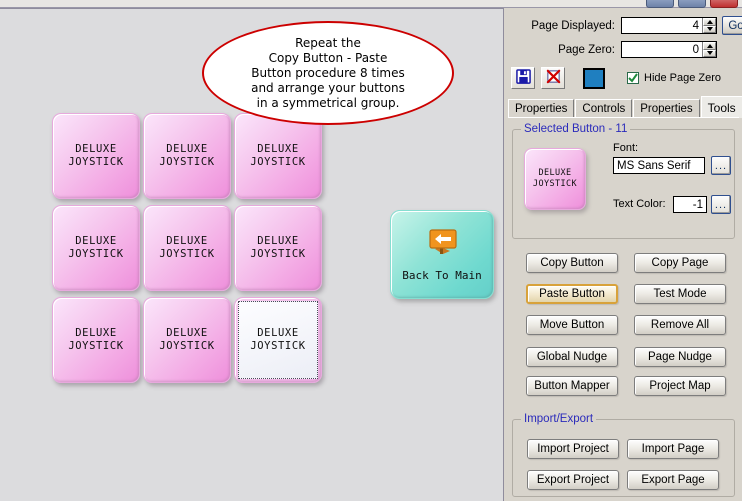  I want to click on joystick-button-1-label: DELUXE JOYSTICK, so click(95, 156).